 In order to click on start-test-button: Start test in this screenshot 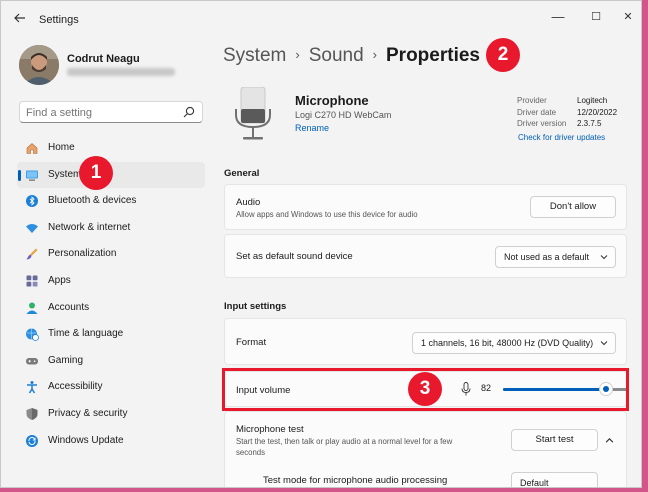, I will do `click(554, 440)`.